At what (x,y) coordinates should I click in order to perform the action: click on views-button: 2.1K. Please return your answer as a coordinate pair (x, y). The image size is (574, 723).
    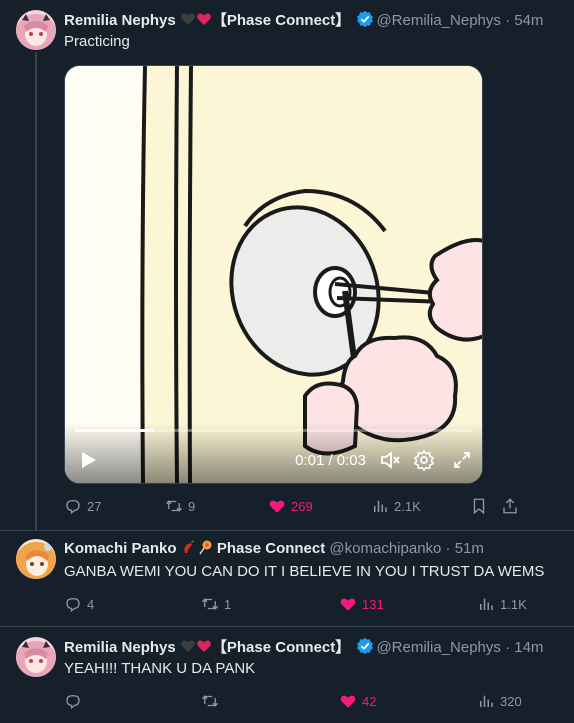
    Looking at the image, I should click on (396, 506).